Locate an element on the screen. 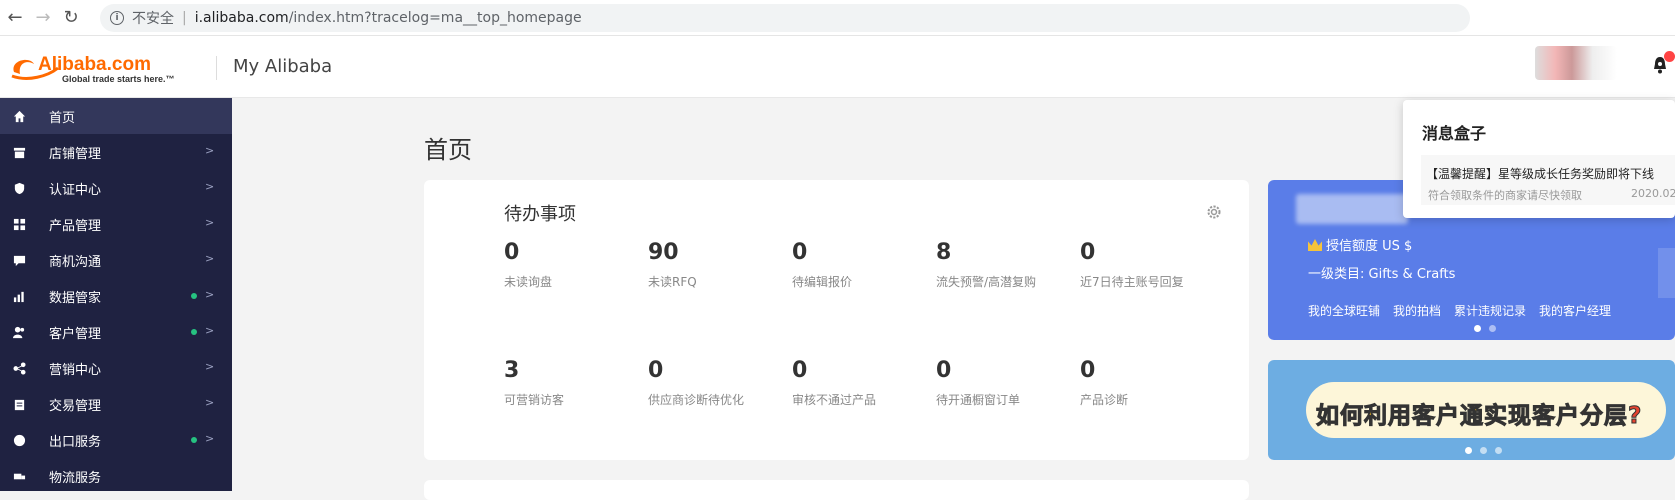  crown-icon is located at coordinates (1315, 245).